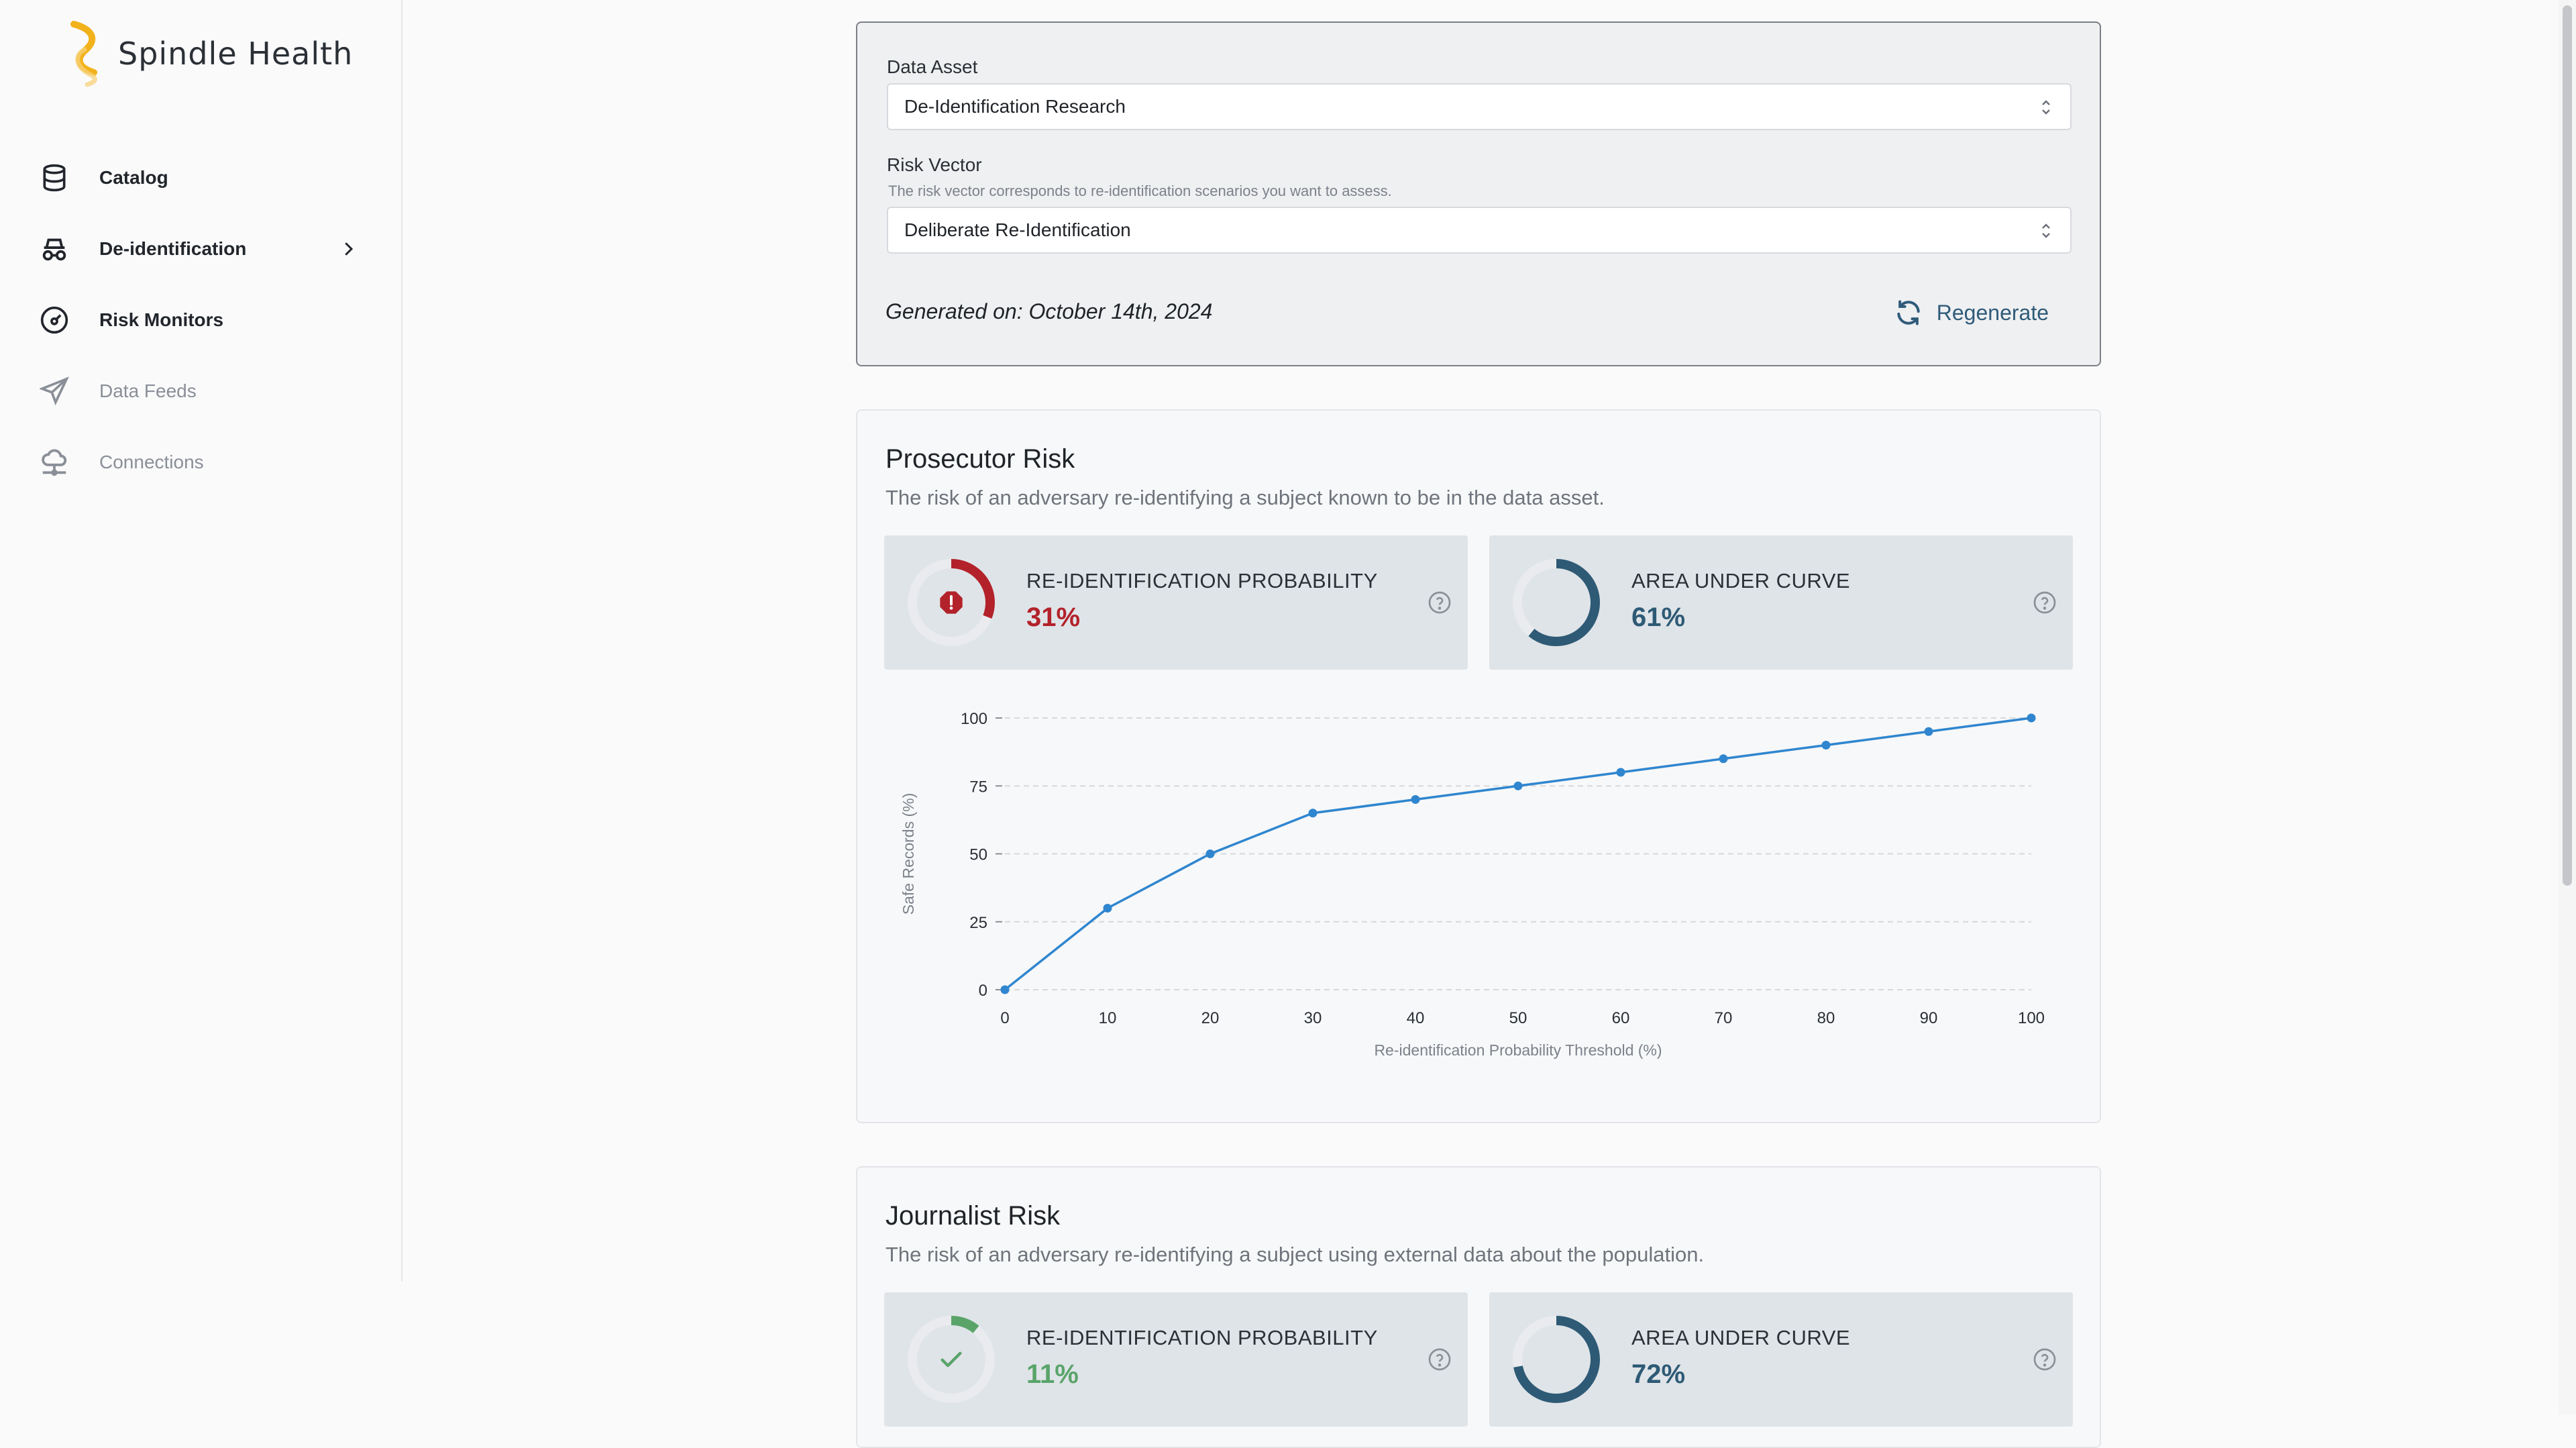 The image size is (2576, 1448). Describe the element at coordinates (1621, 1018) in the screenshot. I see `x-tick-label: 60` at that location.